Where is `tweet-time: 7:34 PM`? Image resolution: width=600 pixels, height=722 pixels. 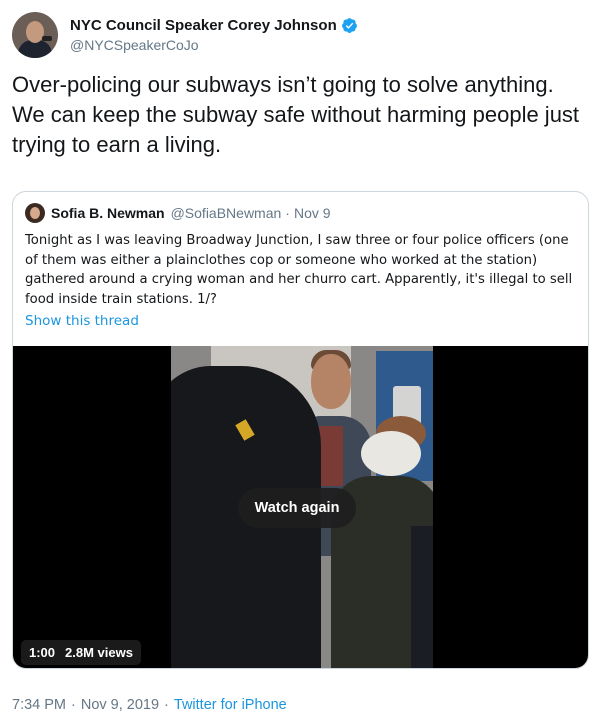
tweet-time: 7:34 PM is located at coordinates (39, 705).